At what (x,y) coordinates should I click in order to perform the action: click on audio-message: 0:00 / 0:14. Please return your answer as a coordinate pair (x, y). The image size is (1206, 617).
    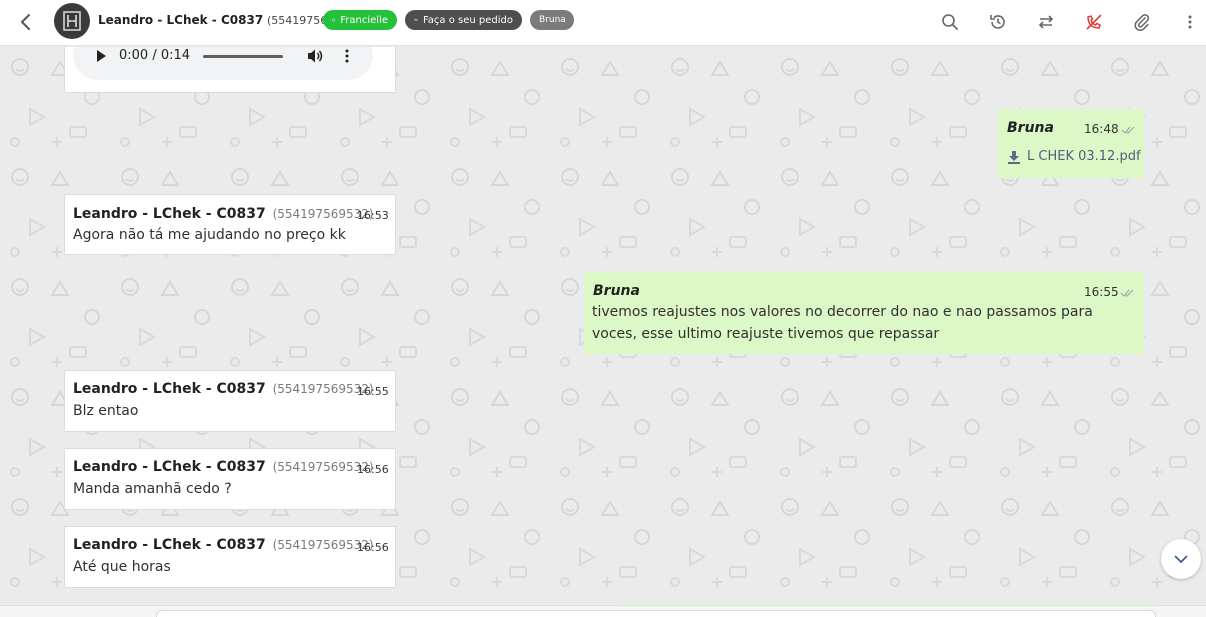
    Looking at the image, I should click on (230, 70).